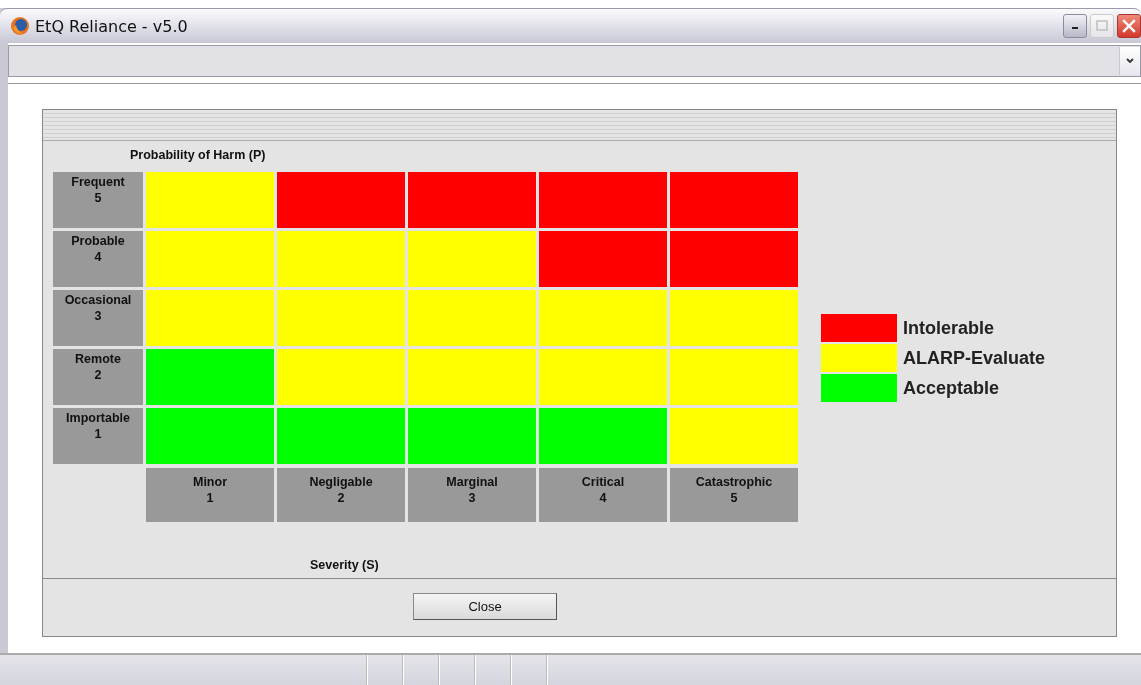 The image size is (1141, 685). What do you see at coordinates (1075, 26) in the screenshot?
I see `minimize-button` at bounding box center [1075, 26].